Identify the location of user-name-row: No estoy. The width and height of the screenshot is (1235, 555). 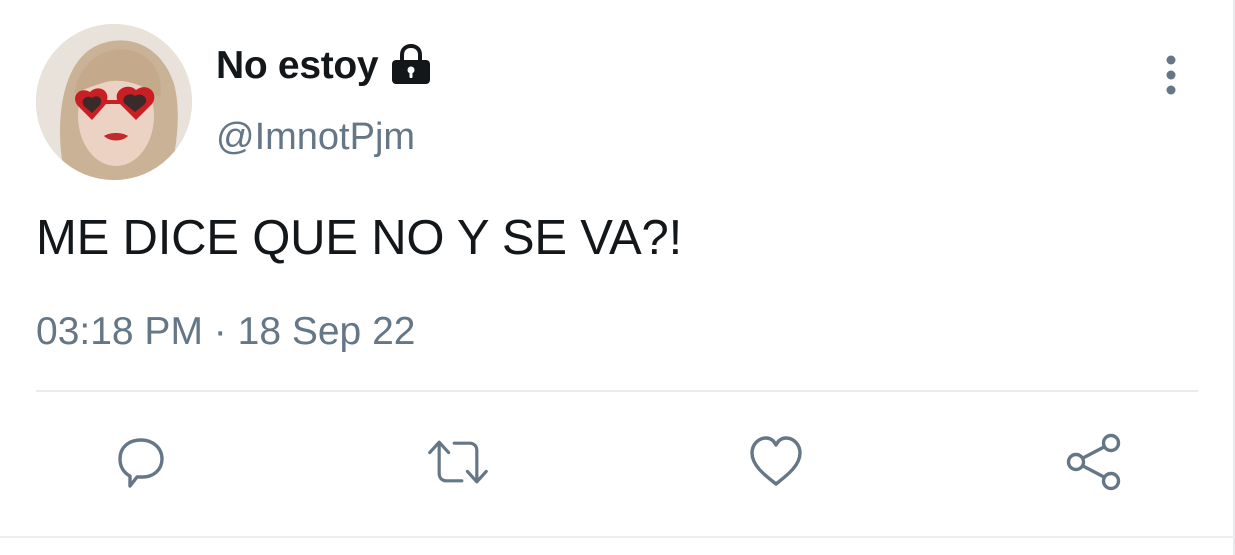
(325, 64).